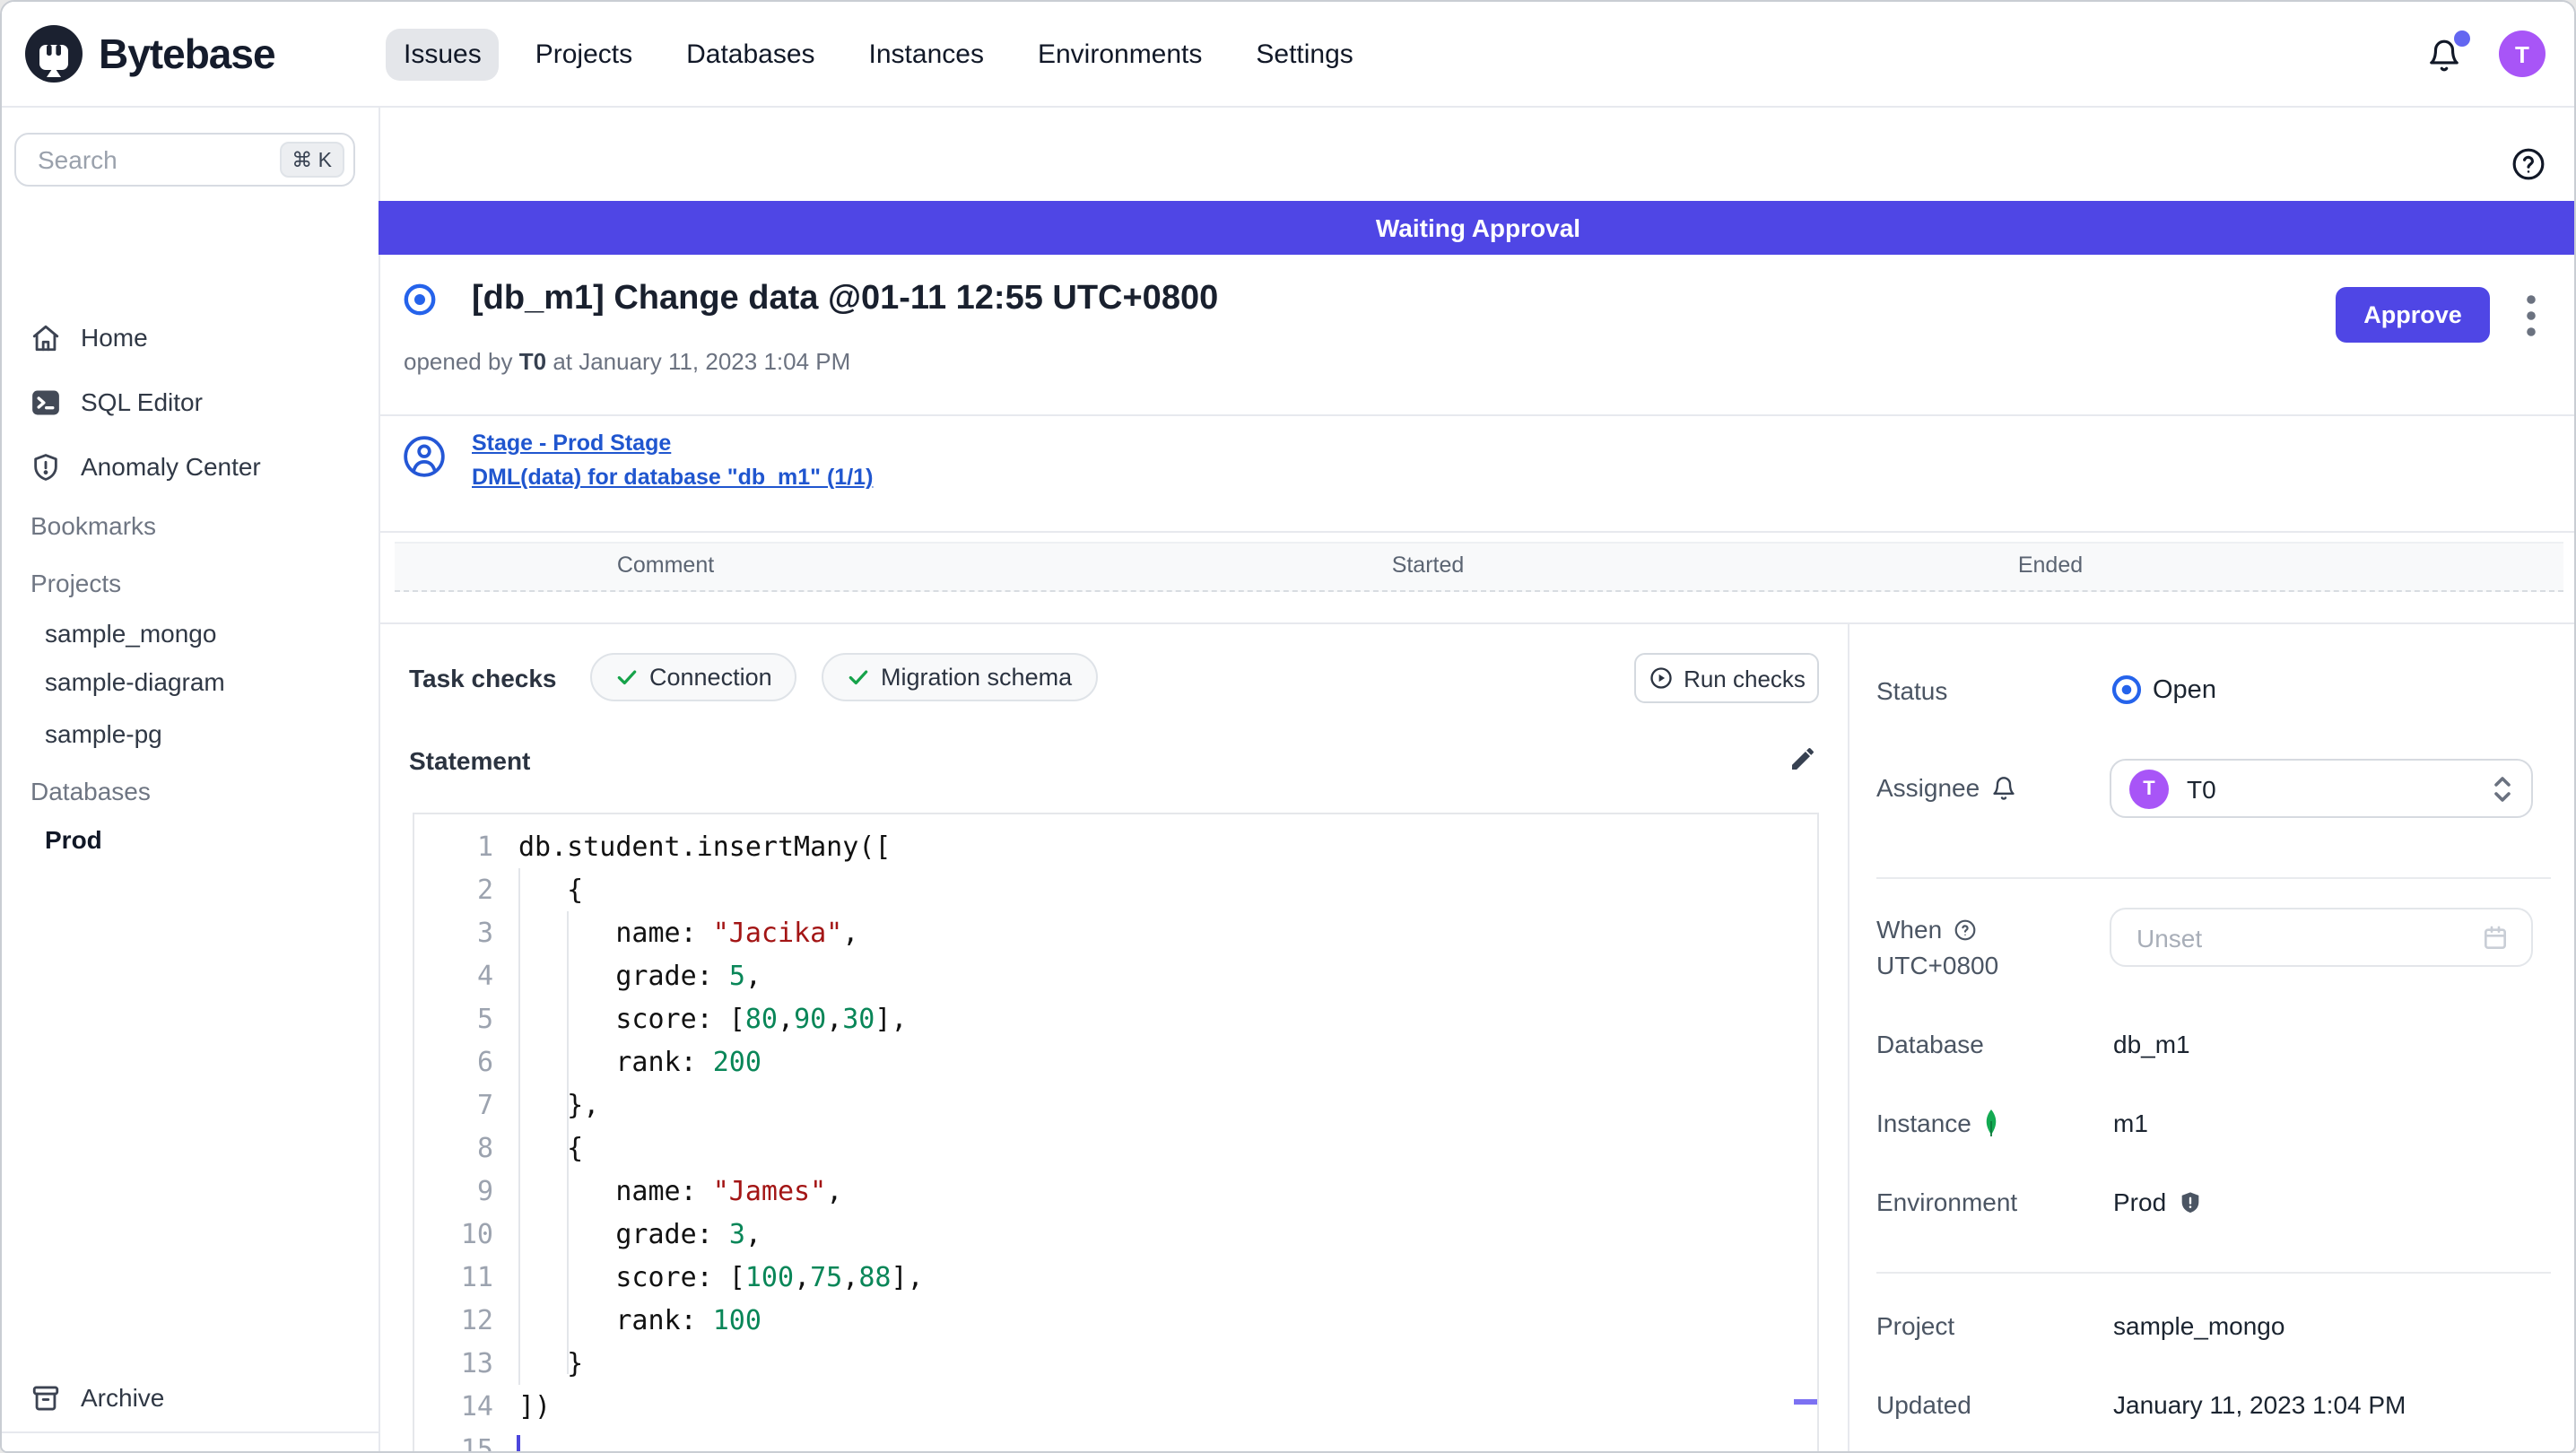 The image size is (2576, 1453). I want to click on environment-value: Prod, so click(2157, 1202).